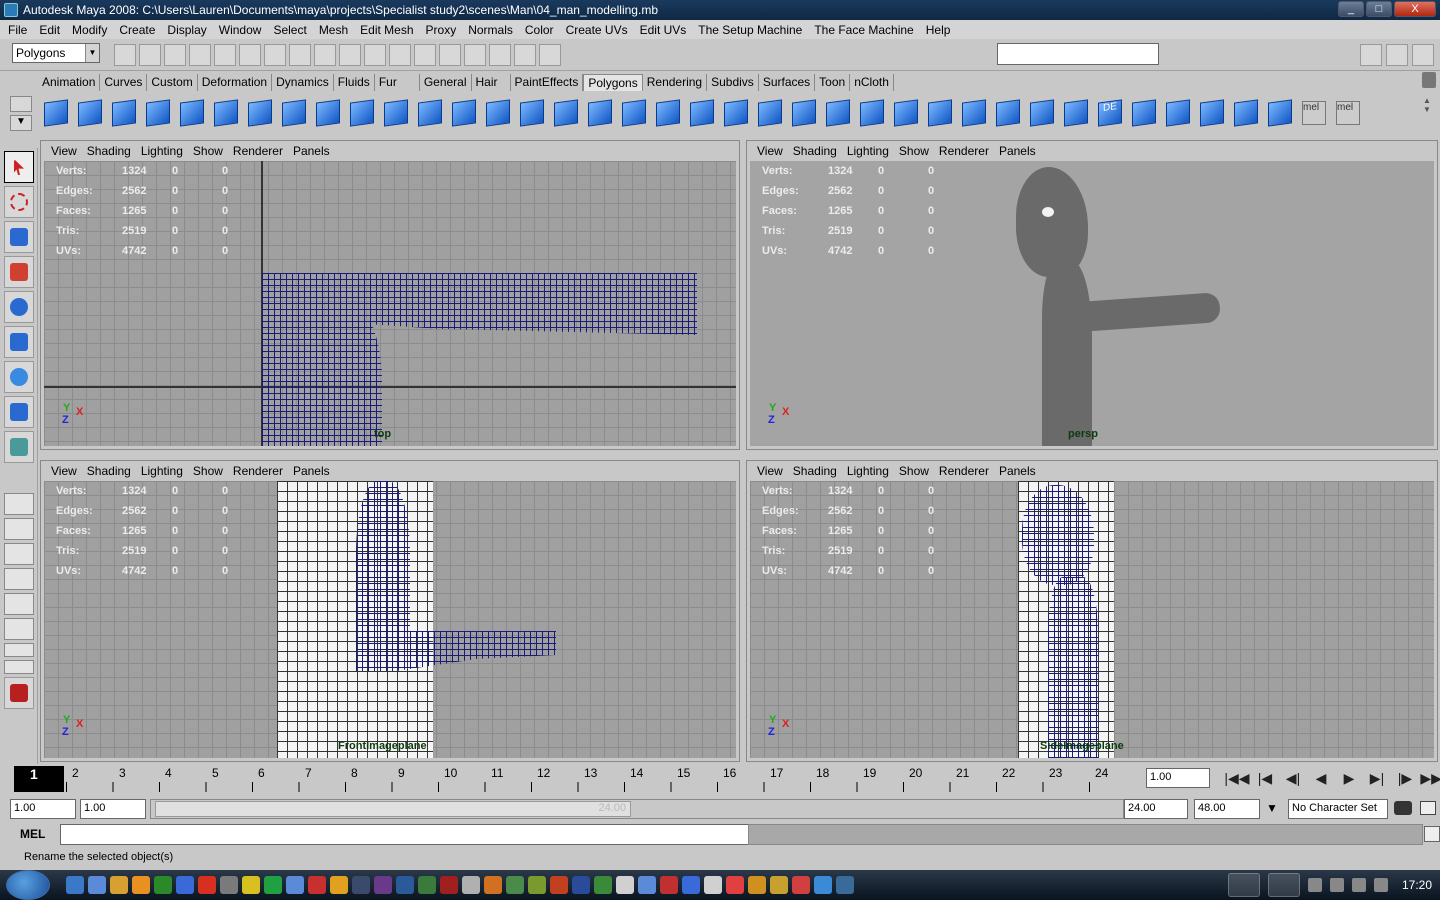 Image resolution: width=1440 pixels, height=900 pixels. I want to click on quadrangulate-icon, so click(974, 113).